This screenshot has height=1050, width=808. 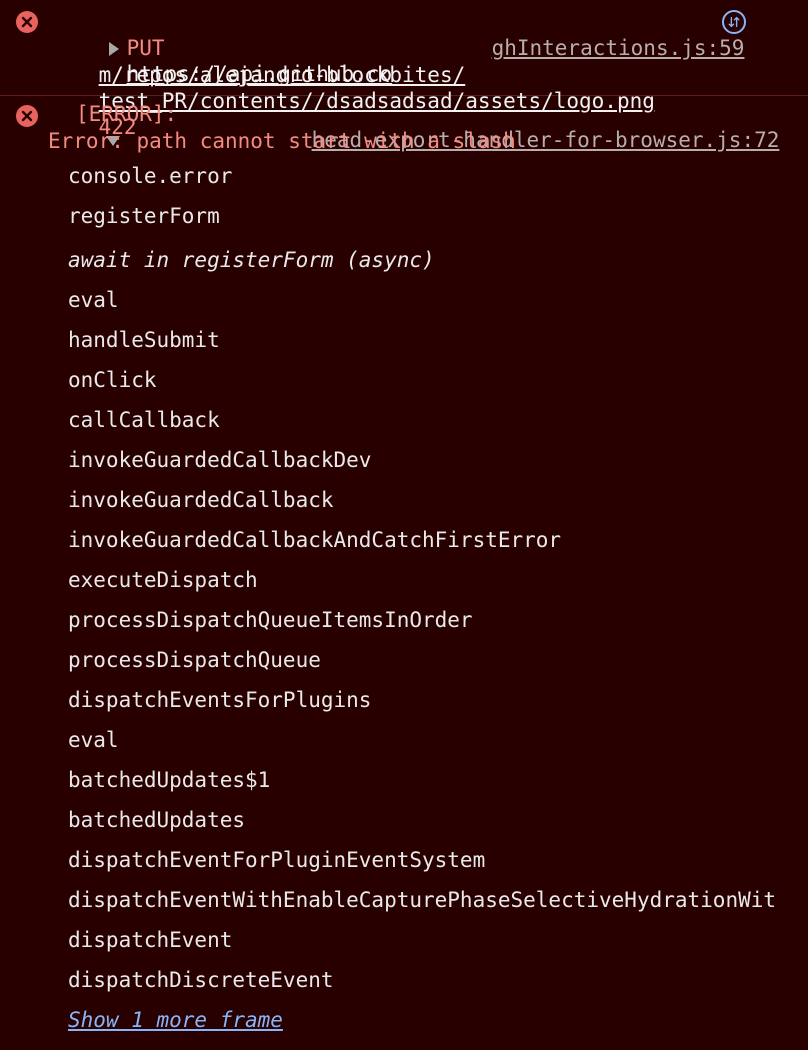 What do you see at coordinates (251, 260) in the screenshot?
I see `stack-frame-async: await in registerForm (async)` at bounding box center [251, 260].